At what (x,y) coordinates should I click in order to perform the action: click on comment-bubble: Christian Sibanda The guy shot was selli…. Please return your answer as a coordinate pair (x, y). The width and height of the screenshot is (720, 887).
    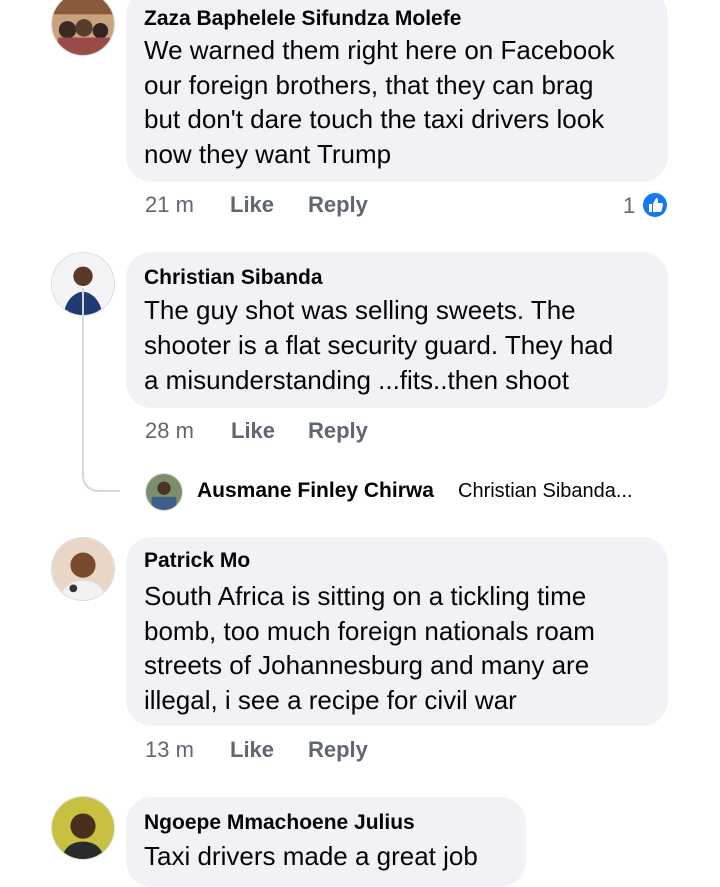
    Looking at the image, I should click on (397, 330).